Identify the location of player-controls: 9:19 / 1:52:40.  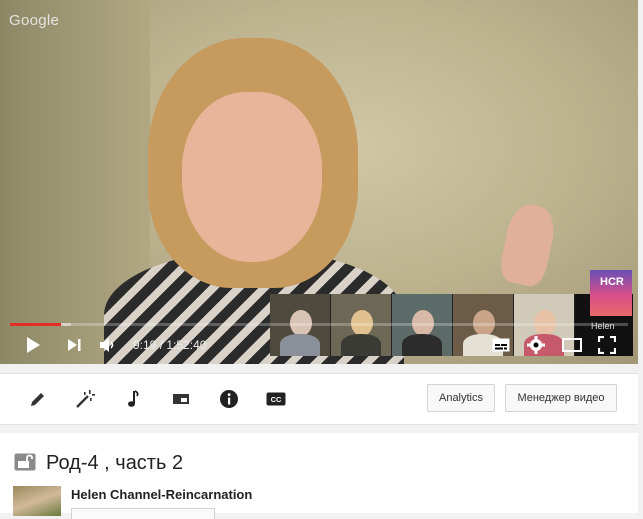
(319, 346).